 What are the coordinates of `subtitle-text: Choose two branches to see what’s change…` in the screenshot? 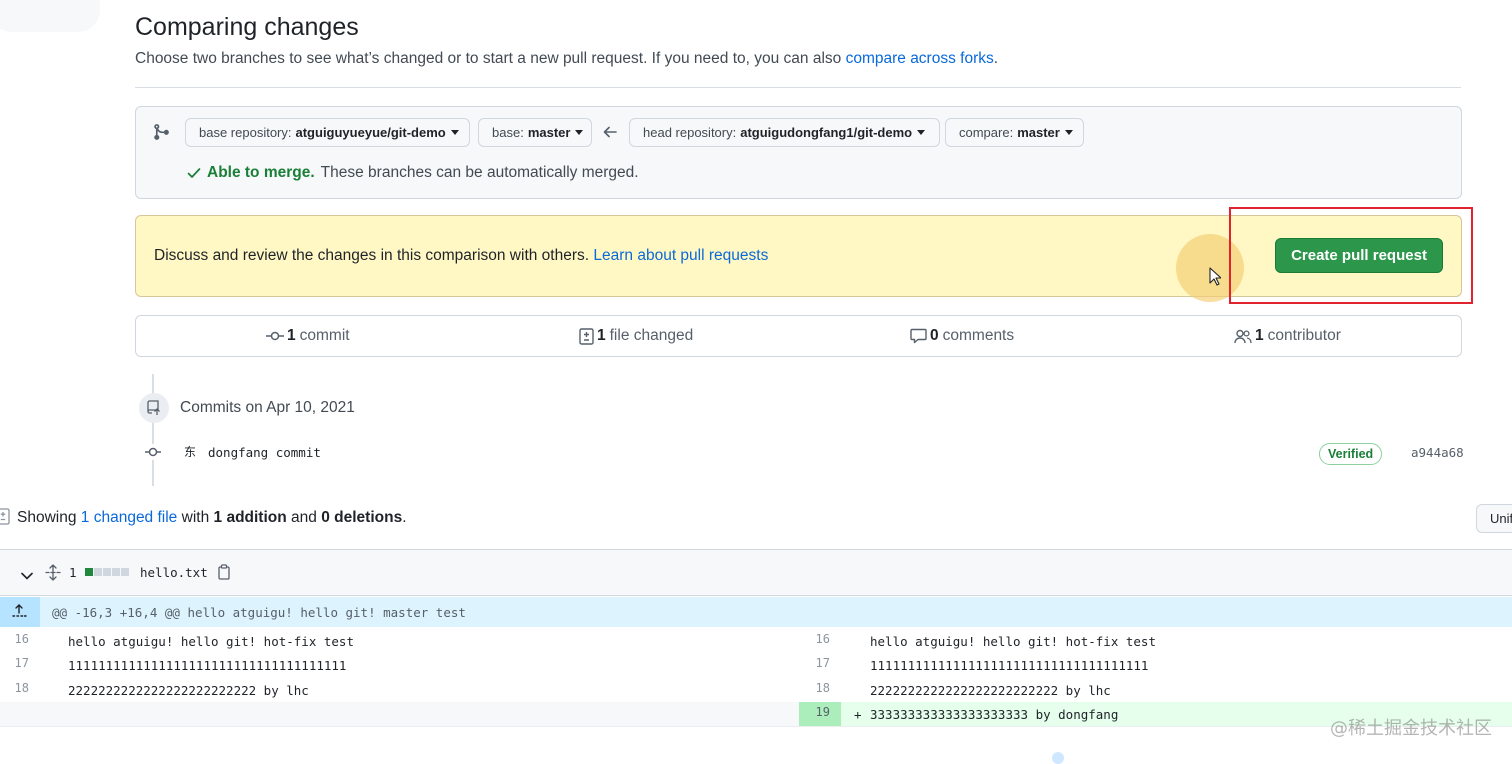 It's located at (488, 58).